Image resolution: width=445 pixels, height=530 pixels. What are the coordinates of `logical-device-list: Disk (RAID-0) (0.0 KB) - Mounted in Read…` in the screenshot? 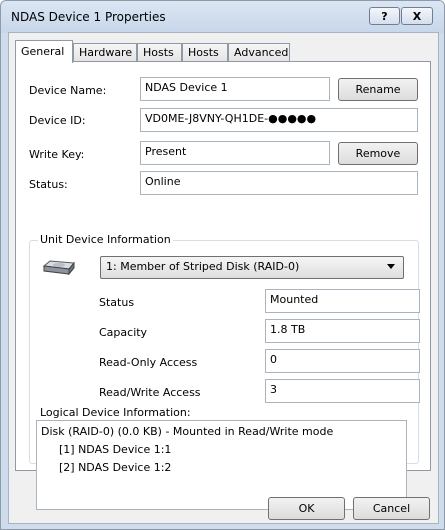 It's located at (221, 465).